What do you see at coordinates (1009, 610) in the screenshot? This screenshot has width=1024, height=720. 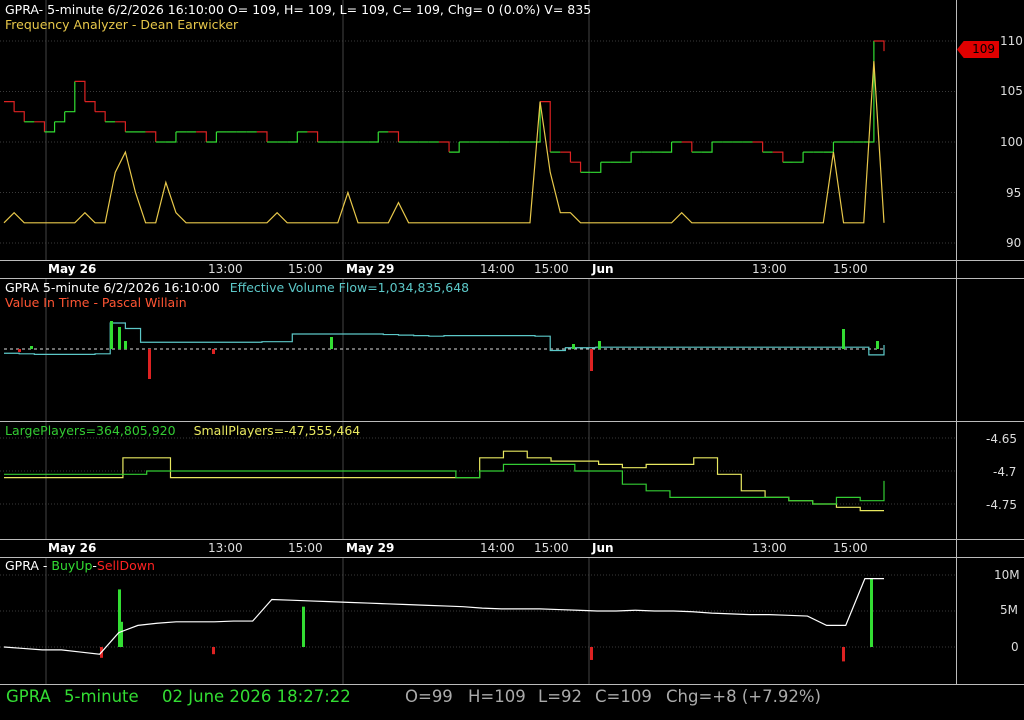 I see `y-tick-5m: 5M` at bounding box center [1009, 610].